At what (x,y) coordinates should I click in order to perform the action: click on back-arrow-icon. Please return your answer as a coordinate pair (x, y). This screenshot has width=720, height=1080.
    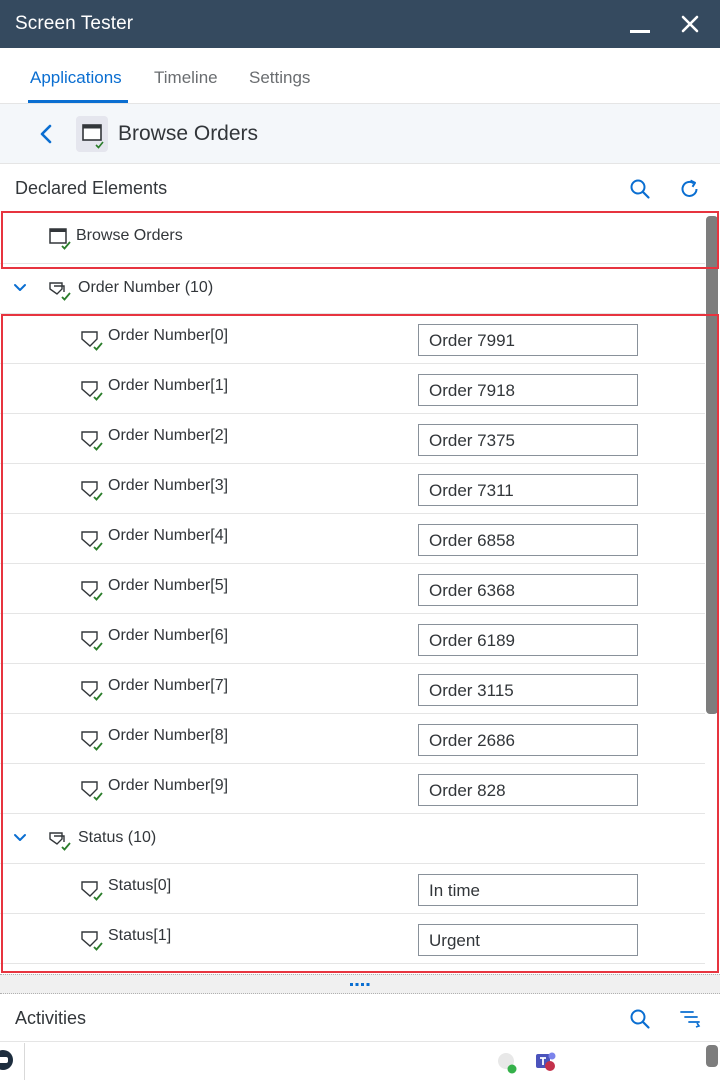
    Looking at the image, I should click on (46, 134).